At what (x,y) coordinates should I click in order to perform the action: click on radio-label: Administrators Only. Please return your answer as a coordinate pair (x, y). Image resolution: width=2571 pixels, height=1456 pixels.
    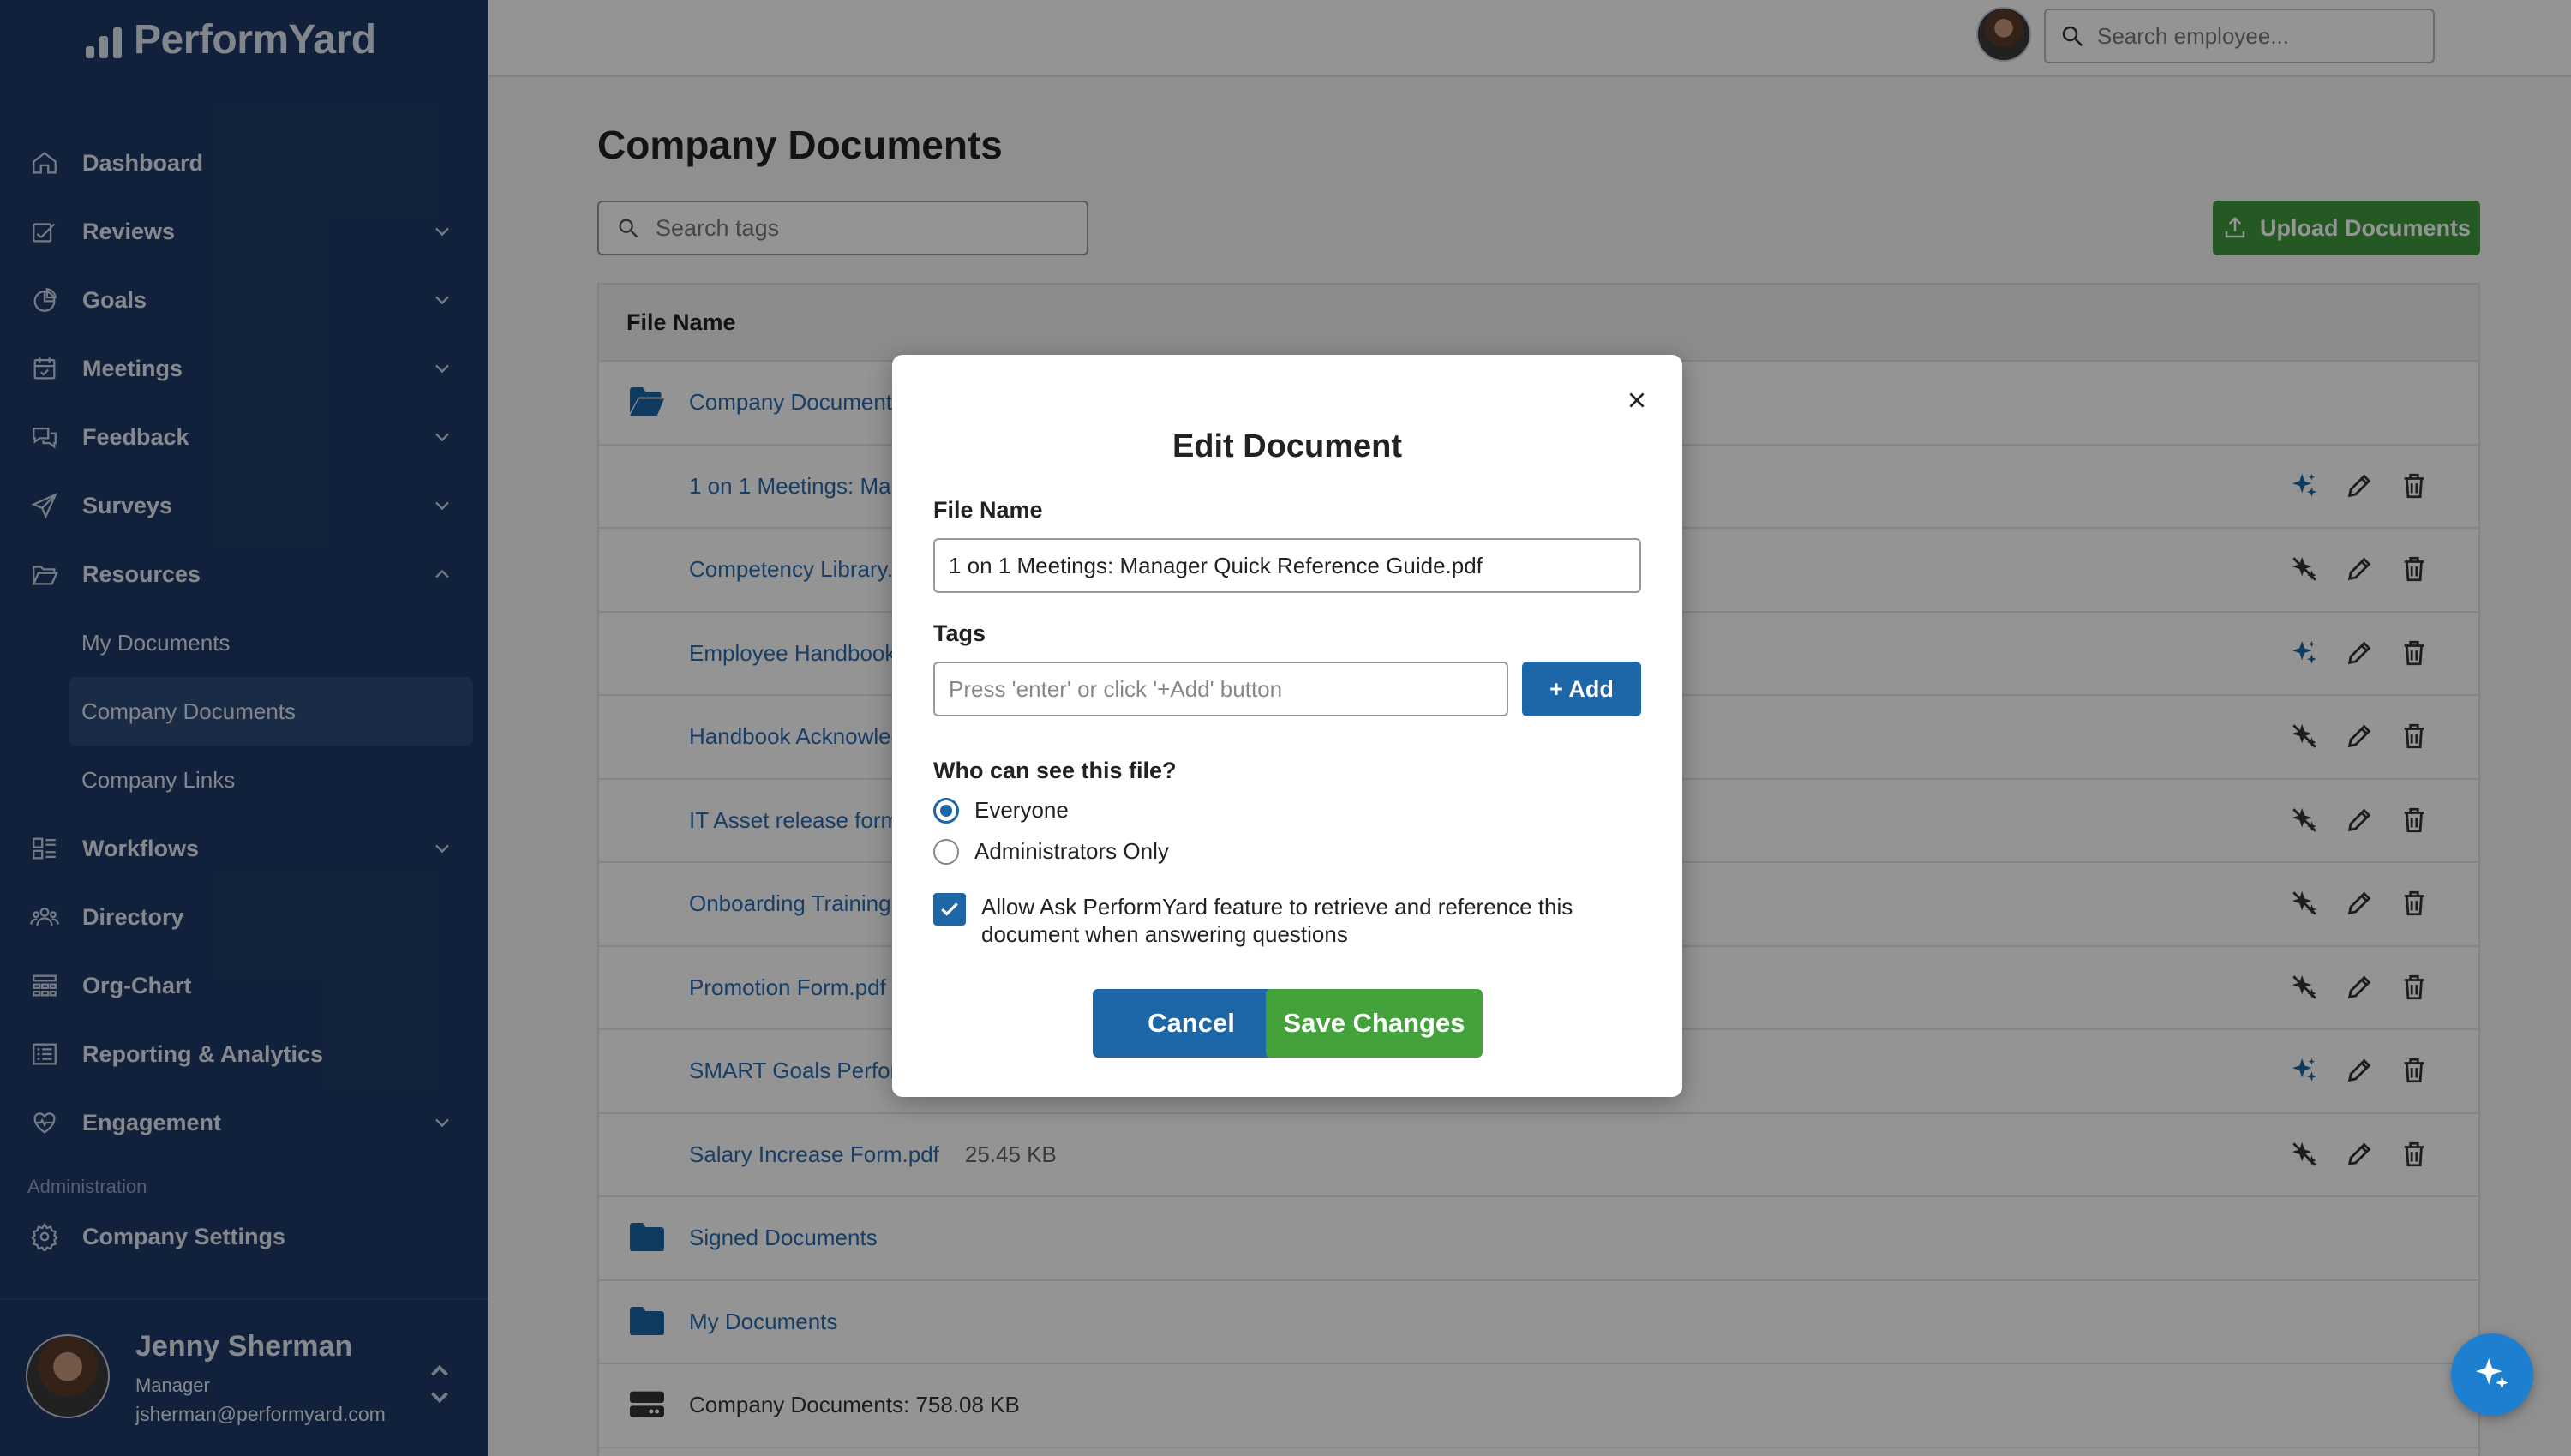
    Looking at the image, I should click on (1071, 851).